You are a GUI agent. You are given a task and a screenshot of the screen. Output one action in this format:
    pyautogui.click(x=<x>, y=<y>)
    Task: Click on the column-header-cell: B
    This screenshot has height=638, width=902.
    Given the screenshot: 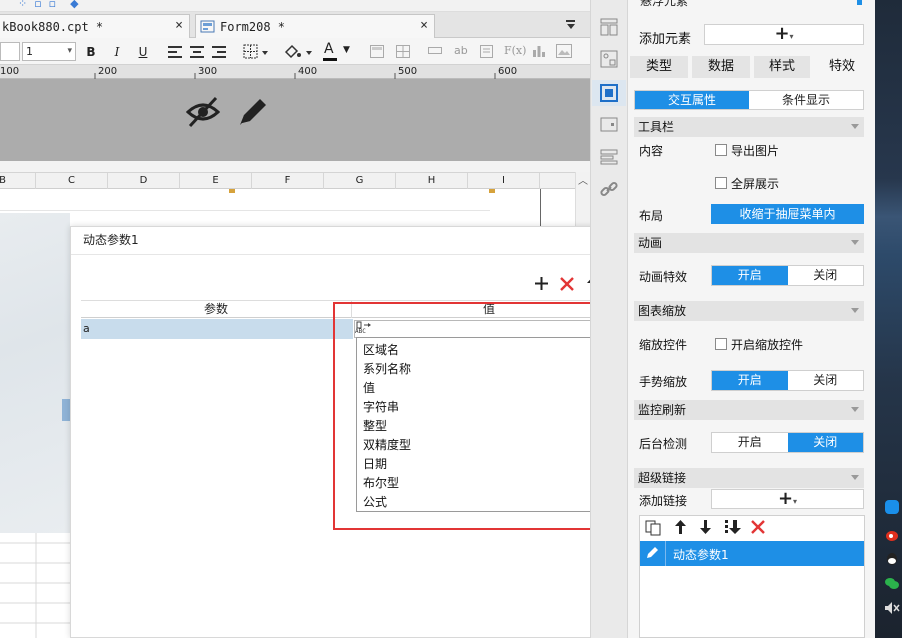 What is the action you would take?
    pyautogui.click(x=18, y=181)
    